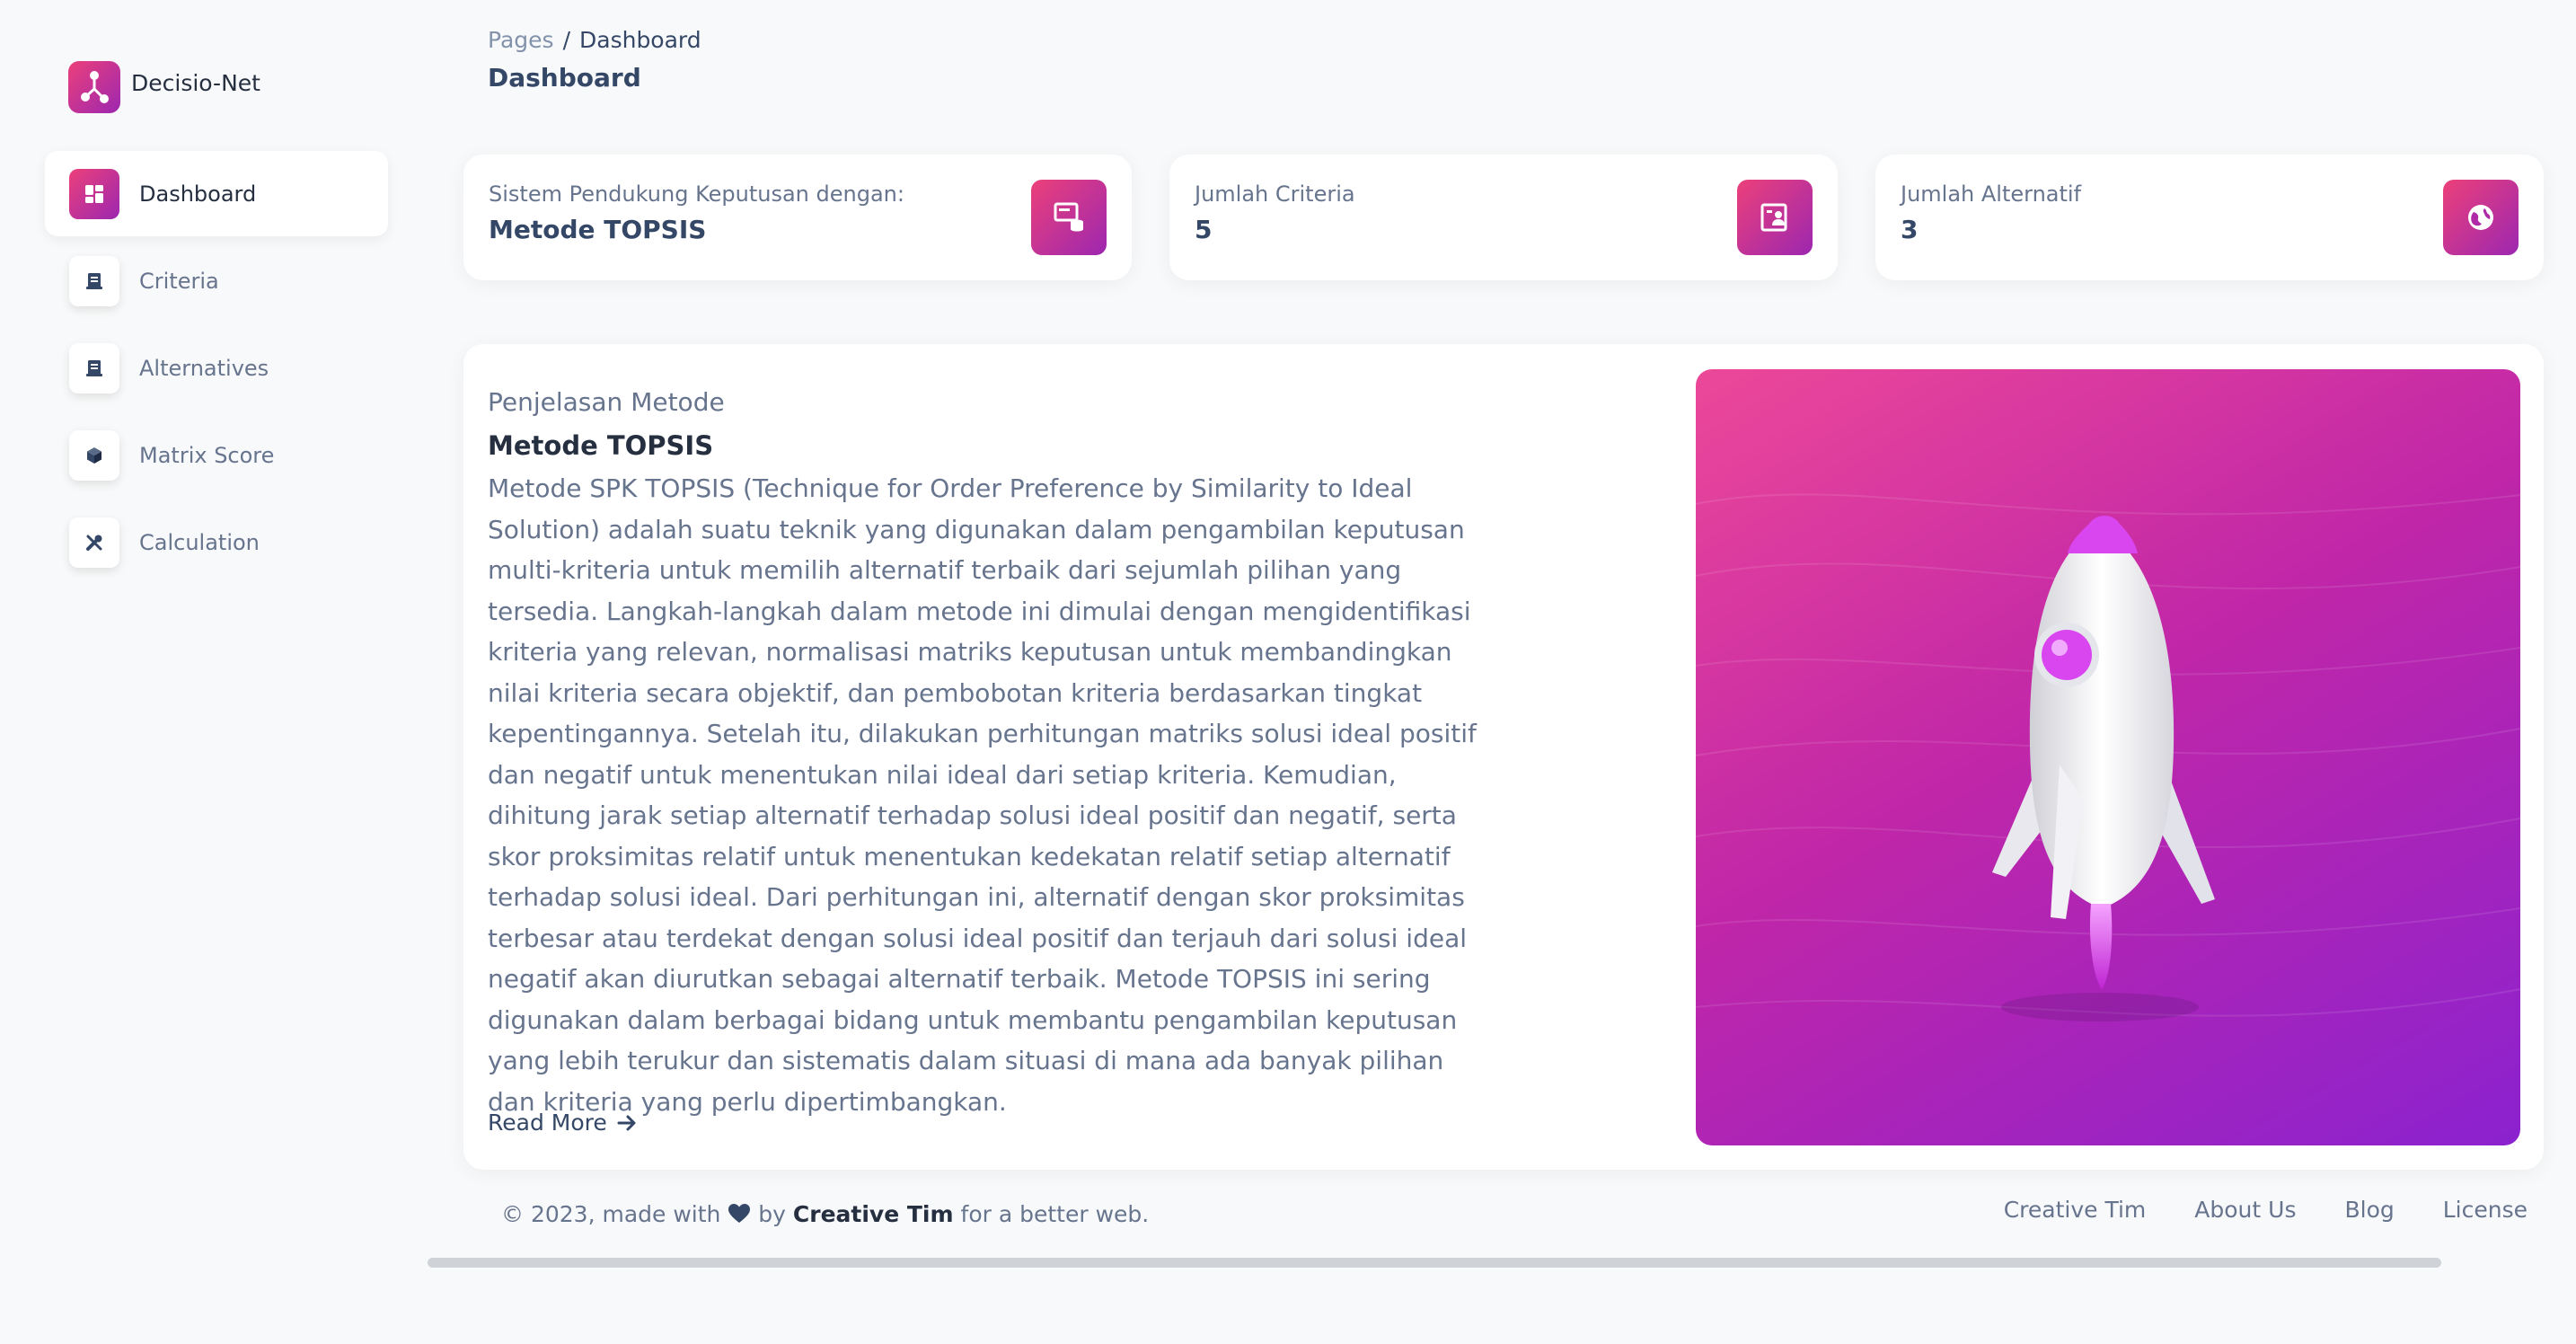 This screenshot has height=1344, width=2576. I want to click on sidebar-item-label: Dashboard, so click(198, 194).